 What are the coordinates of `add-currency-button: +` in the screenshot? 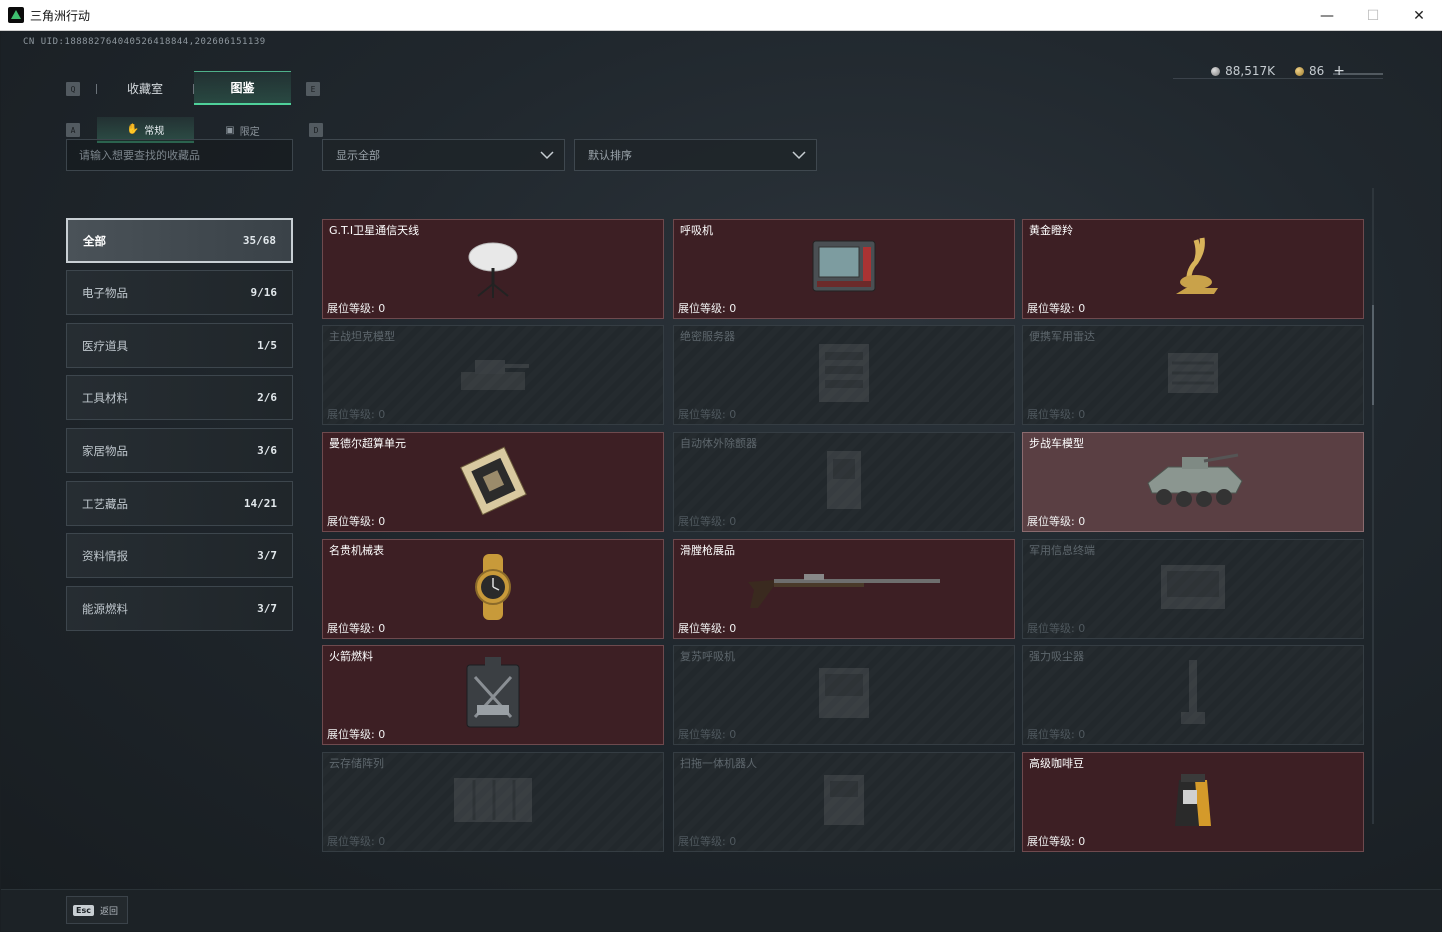 It's located at (1339, 71).